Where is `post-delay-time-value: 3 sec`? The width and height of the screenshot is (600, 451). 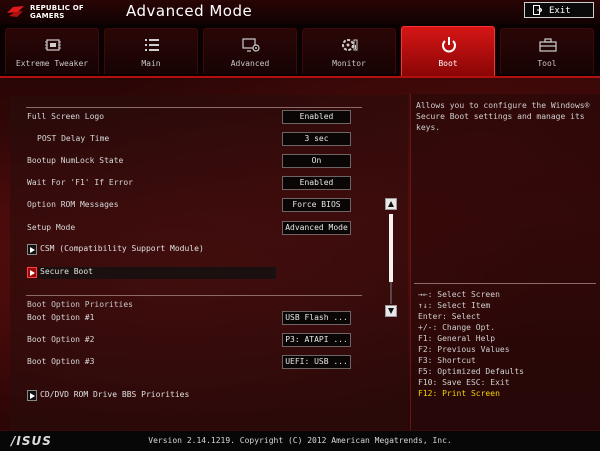
post-delay-time-value: 3 sec is located at coordinates (316, 139).